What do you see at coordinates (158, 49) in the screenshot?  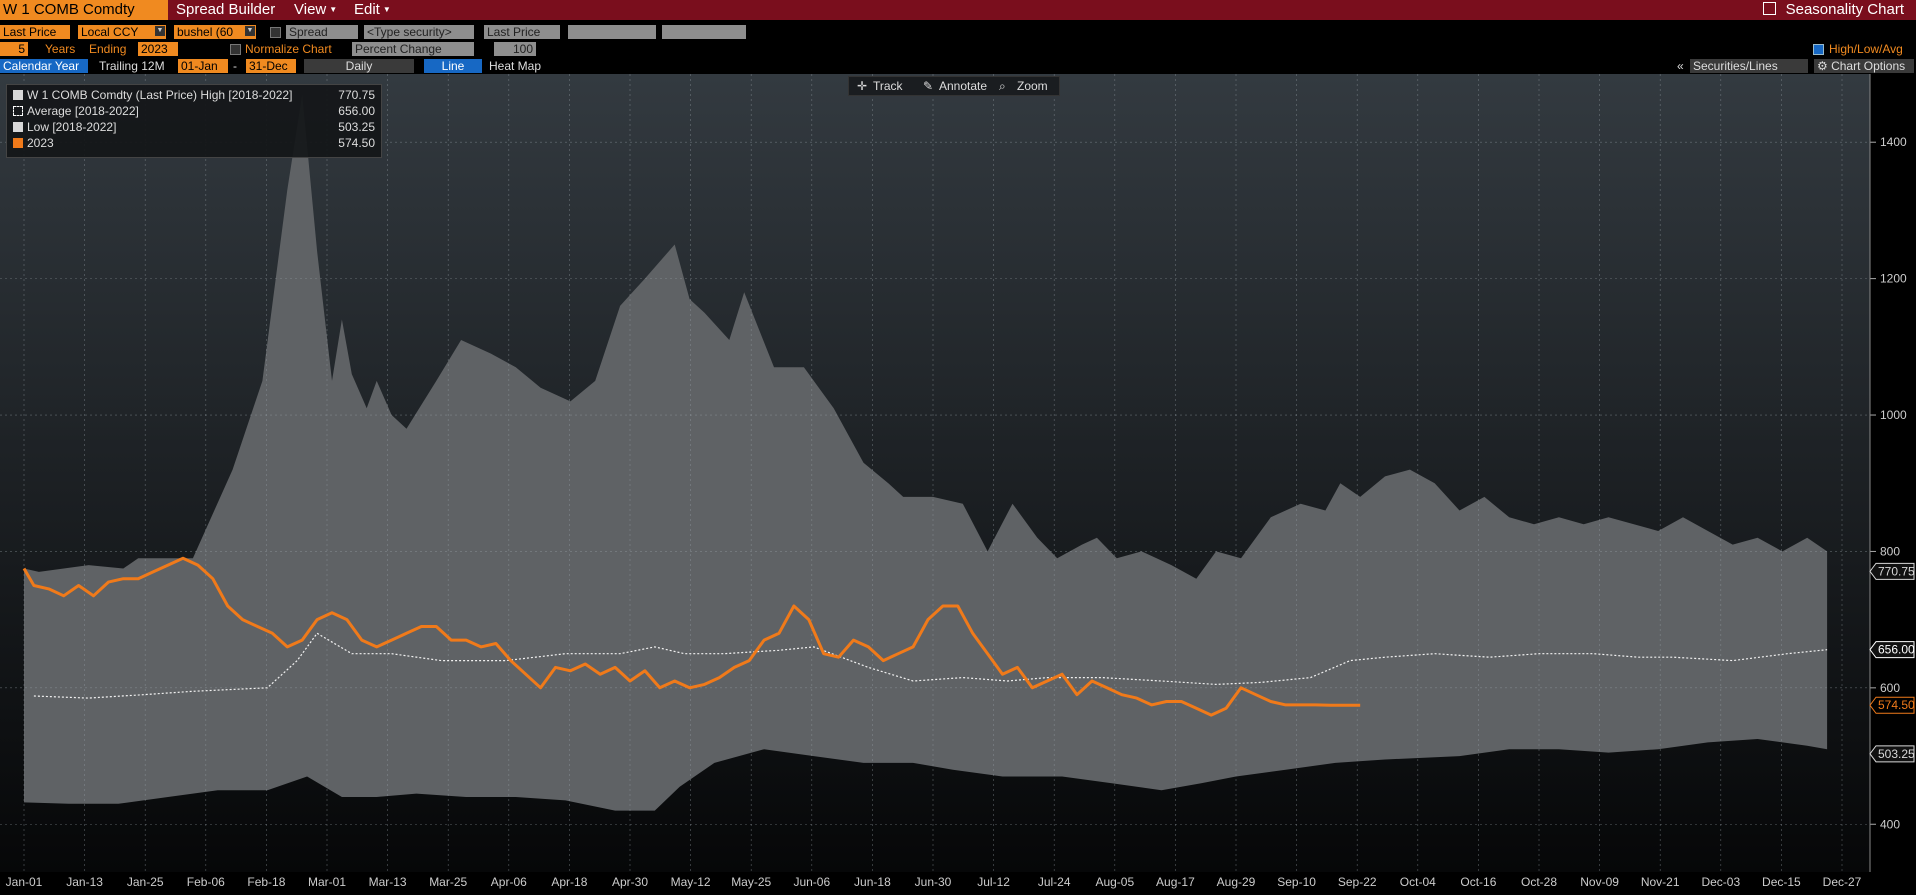 I see `ending-year-stepper: 2023` at bounding box center [158, 49].